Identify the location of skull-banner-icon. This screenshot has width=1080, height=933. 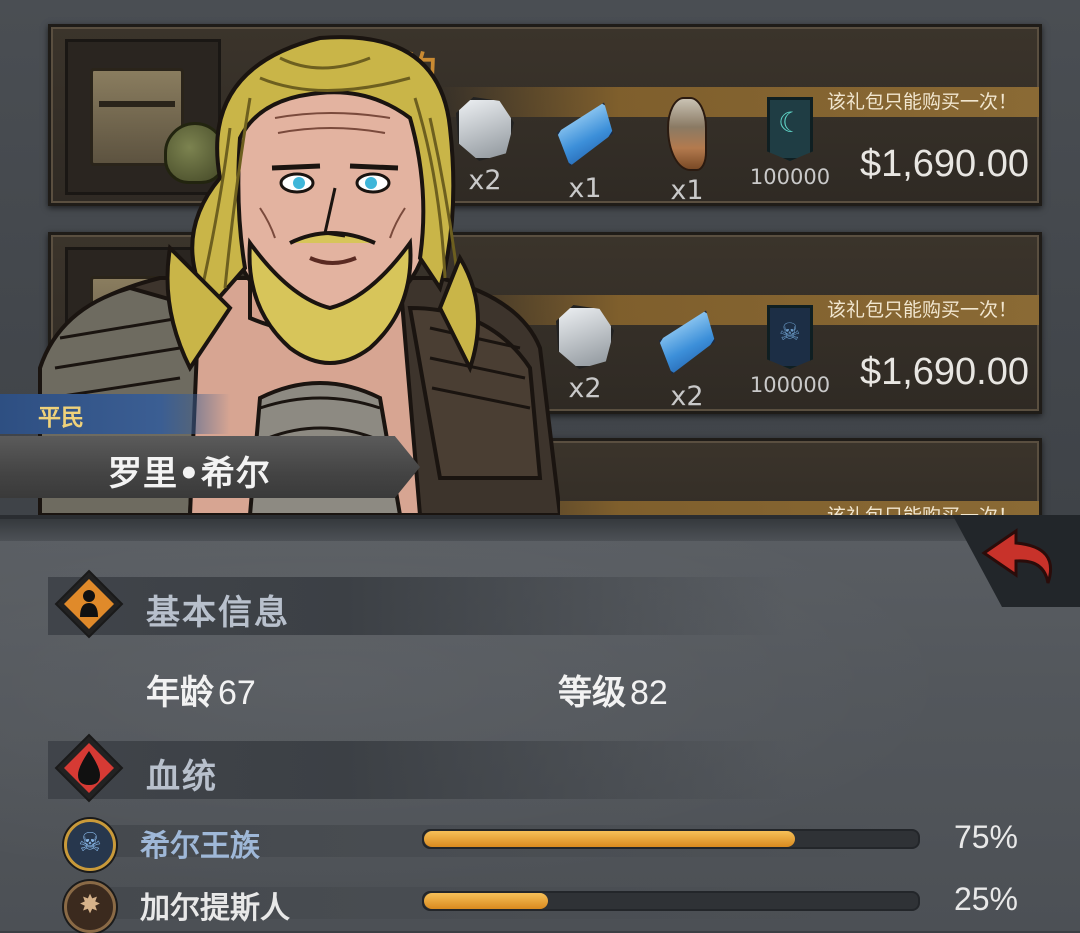
(790, 337).